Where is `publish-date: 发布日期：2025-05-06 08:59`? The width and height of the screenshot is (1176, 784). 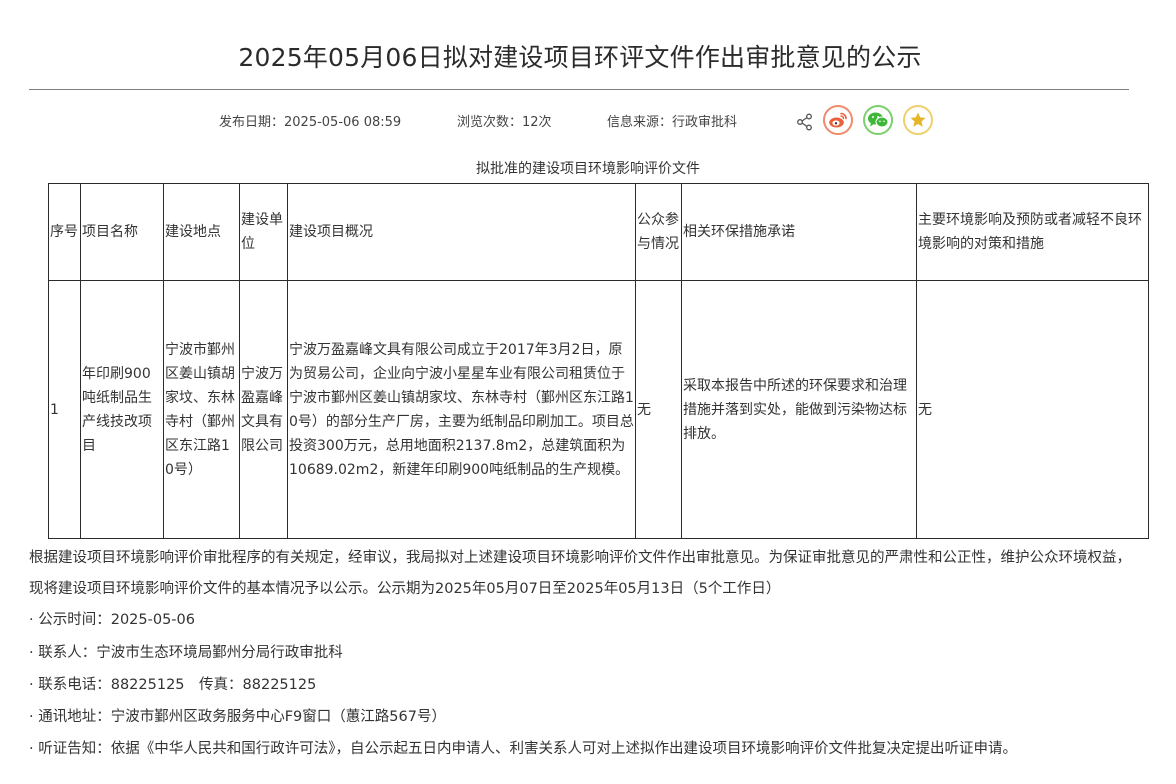
publish-date: 发布日期：2025-05-06 08:59 is located at coordinates (310, 120).